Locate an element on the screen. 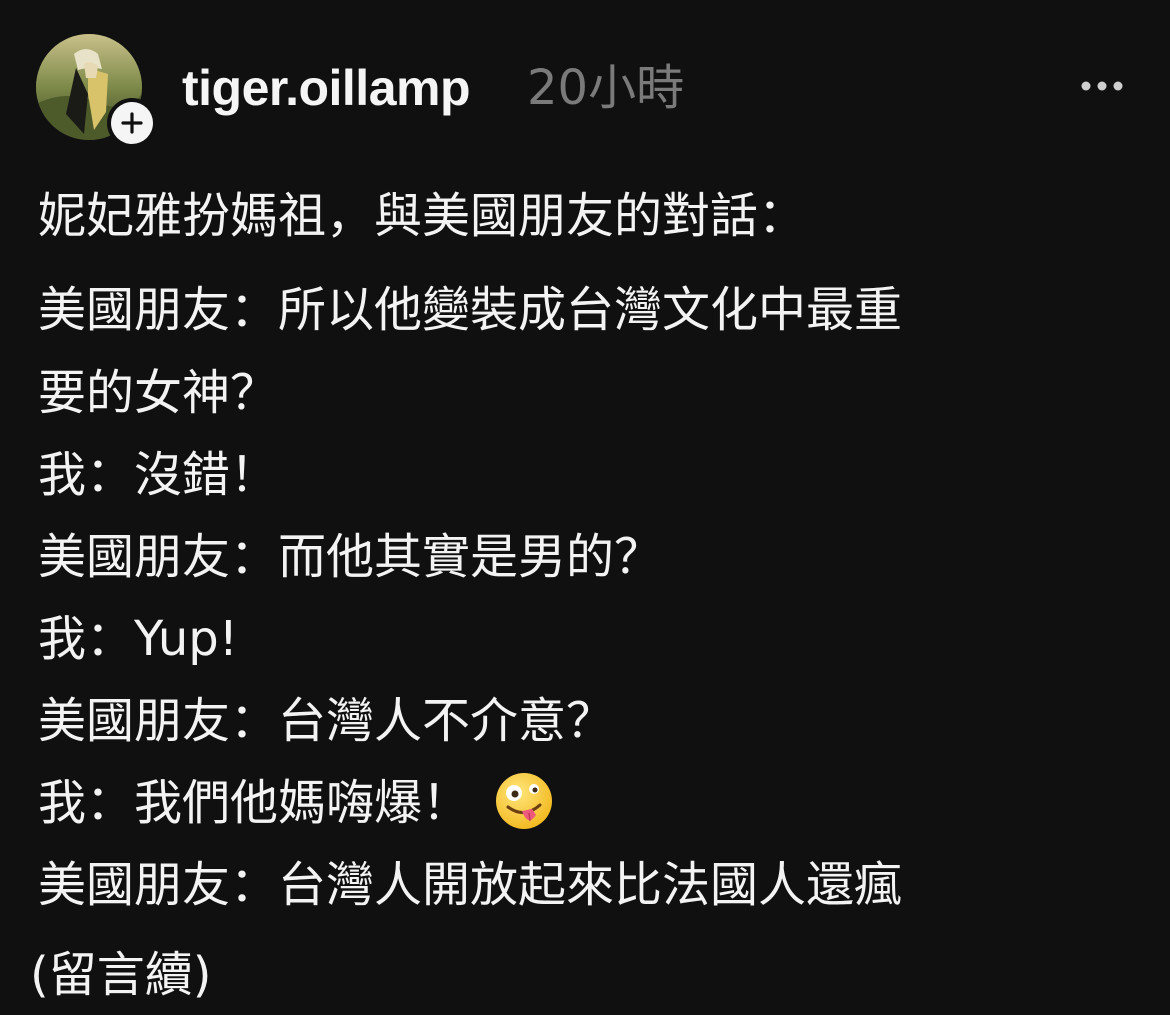  more-options-button is located at coordinates (1102, 86).